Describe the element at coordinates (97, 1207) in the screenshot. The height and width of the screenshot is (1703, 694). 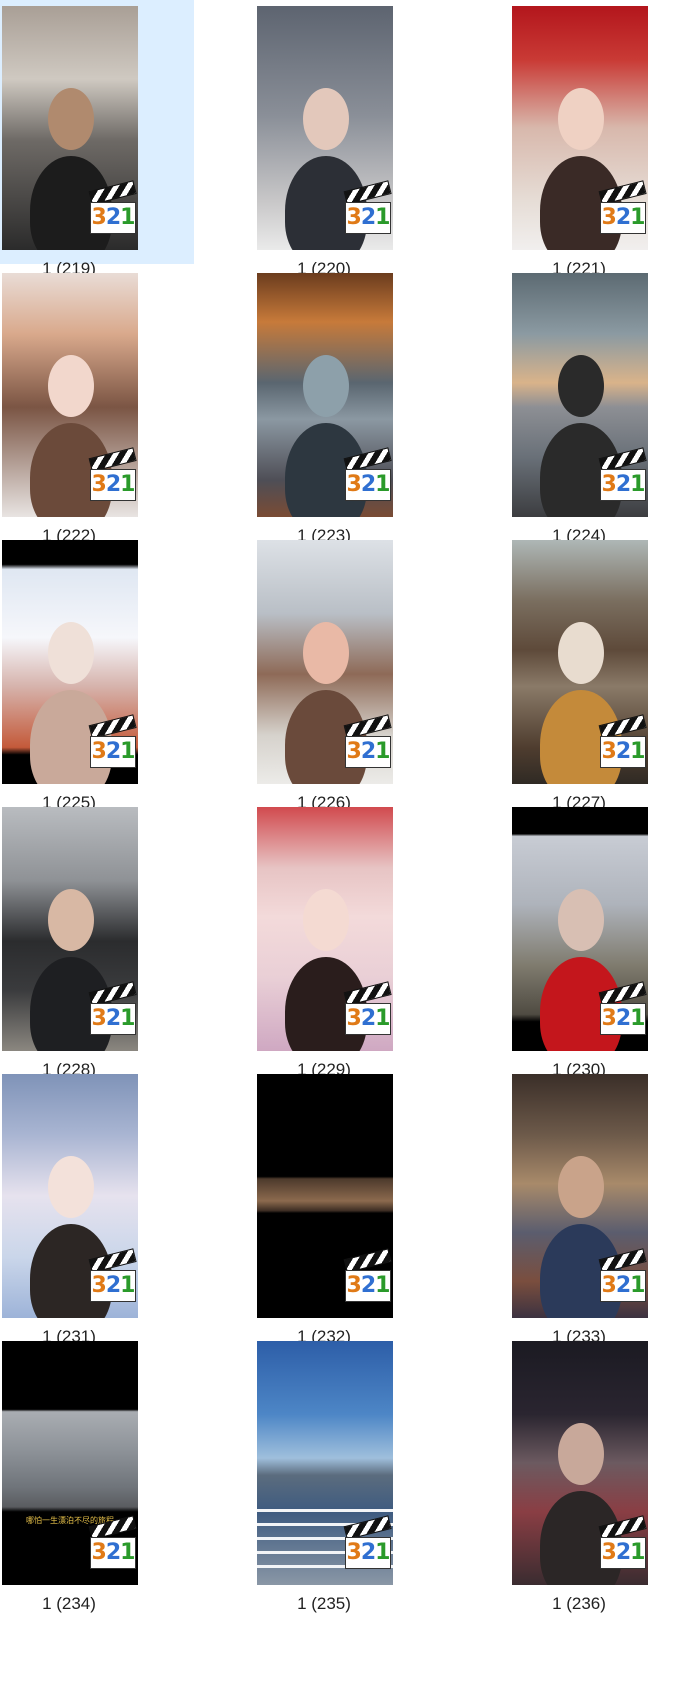
I see `file-item: 321 1 (231)` at that location.